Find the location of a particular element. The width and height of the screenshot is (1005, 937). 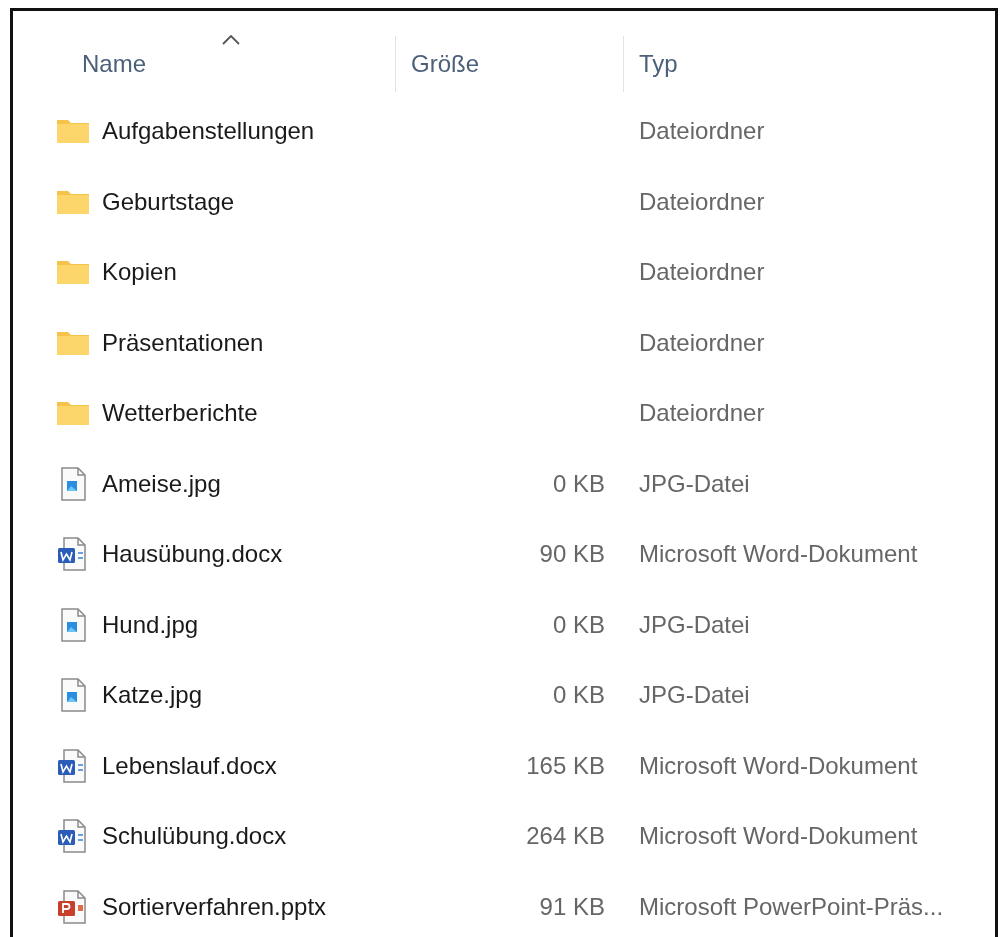

file-name: Geburtstage is located at coordinates (168, 201).